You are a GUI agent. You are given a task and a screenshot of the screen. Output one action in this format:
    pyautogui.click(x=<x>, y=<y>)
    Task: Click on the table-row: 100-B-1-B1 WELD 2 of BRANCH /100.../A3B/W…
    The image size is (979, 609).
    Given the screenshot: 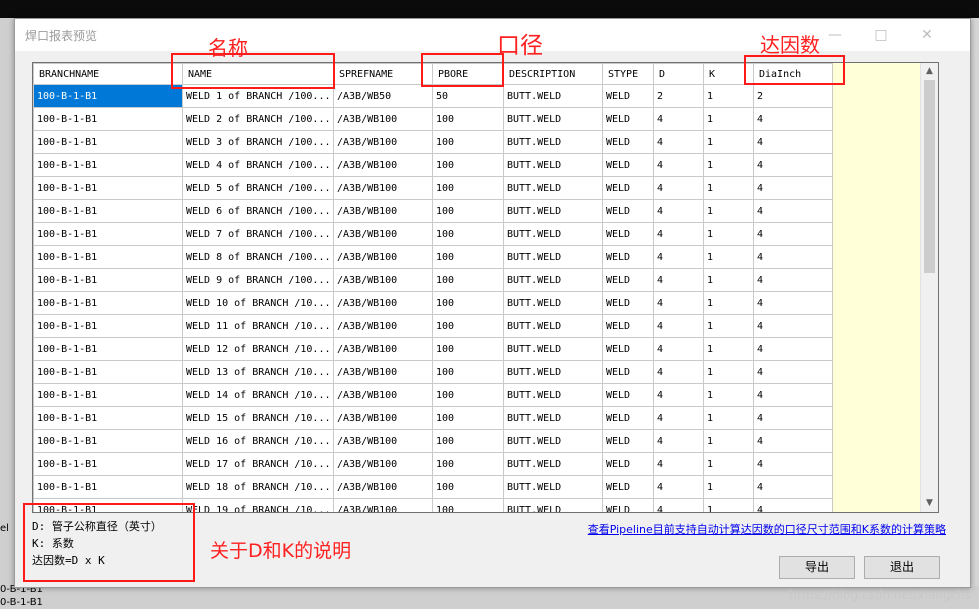 What is the action you would take?
    pyautogui.click(x=433, y=119)
    